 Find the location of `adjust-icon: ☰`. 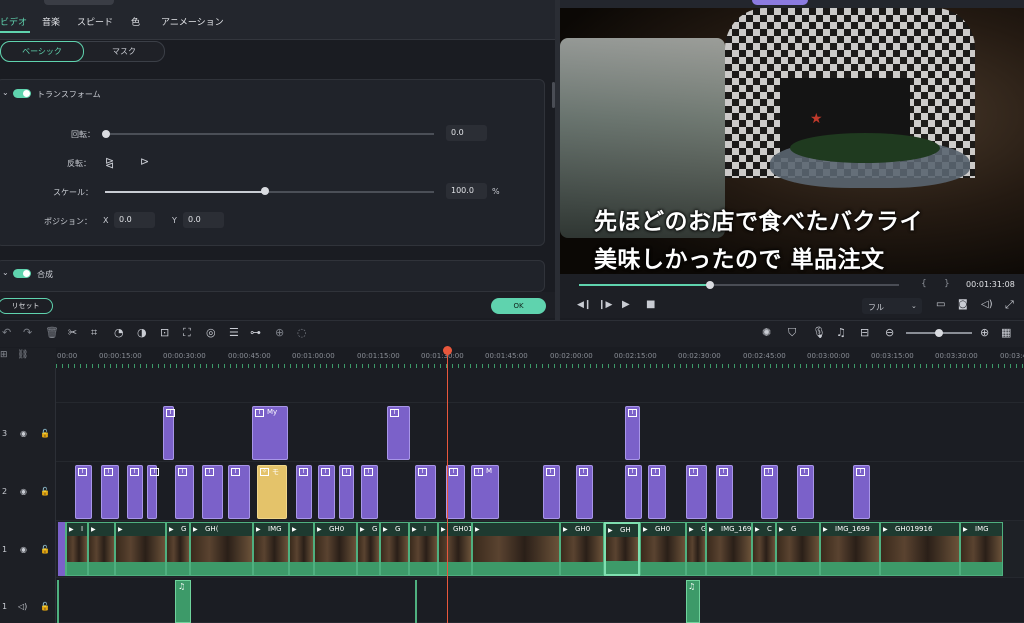

adjust-icon: ☰ is located at coordinates (234, 332).